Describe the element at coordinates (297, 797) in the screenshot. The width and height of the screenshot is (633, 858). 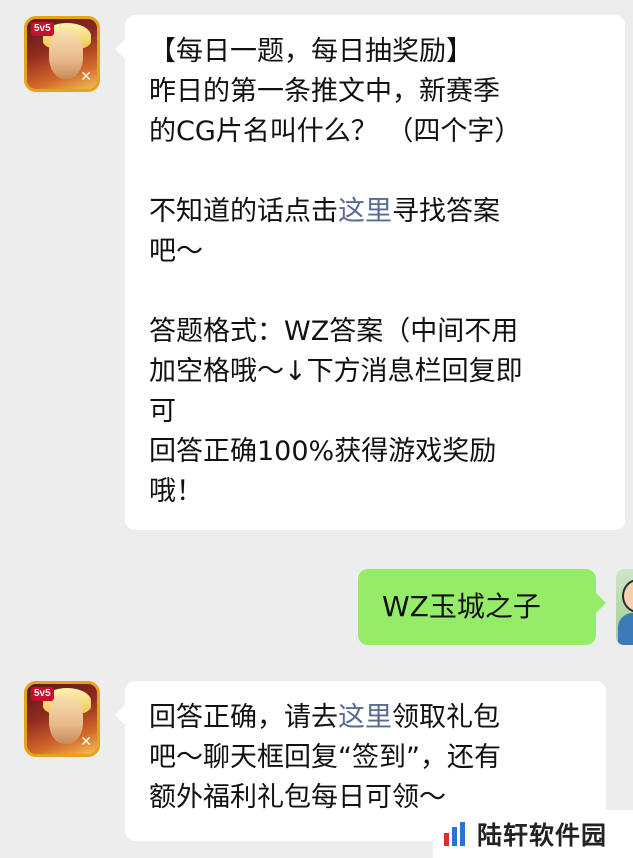
I see `message-text: 额外福利礼包每日可领～` at that location.